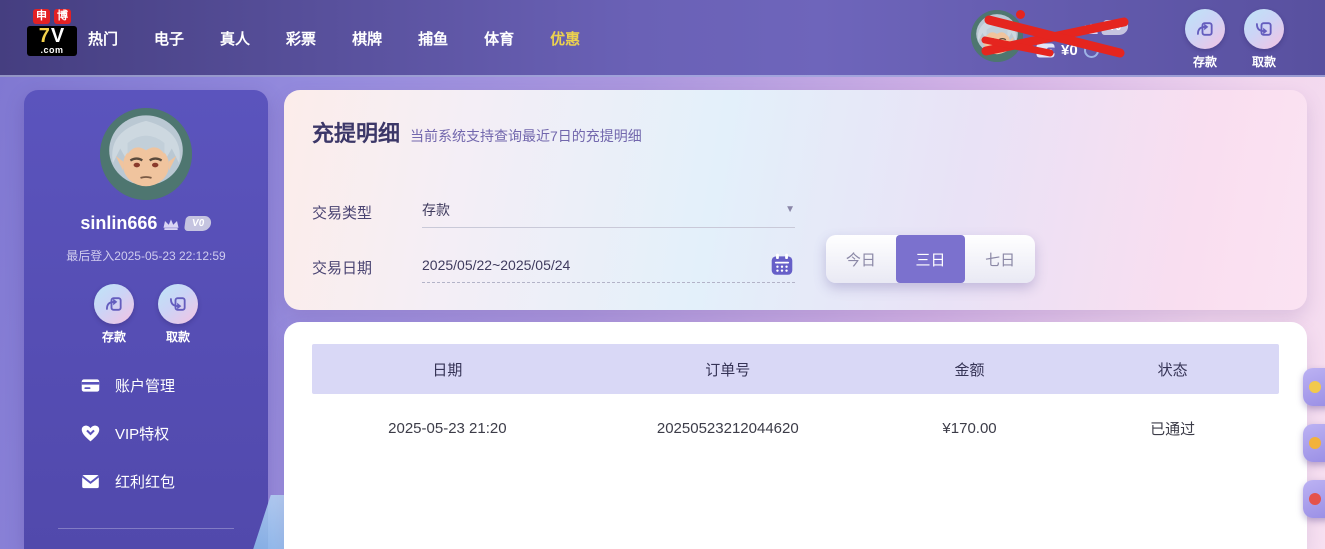 Image resolution: width=1325 pixels, height=549 pixels. Describe the element at coordinates (436, 209) in the screenshot. I see `transaction-type-value: 存款` at that location.